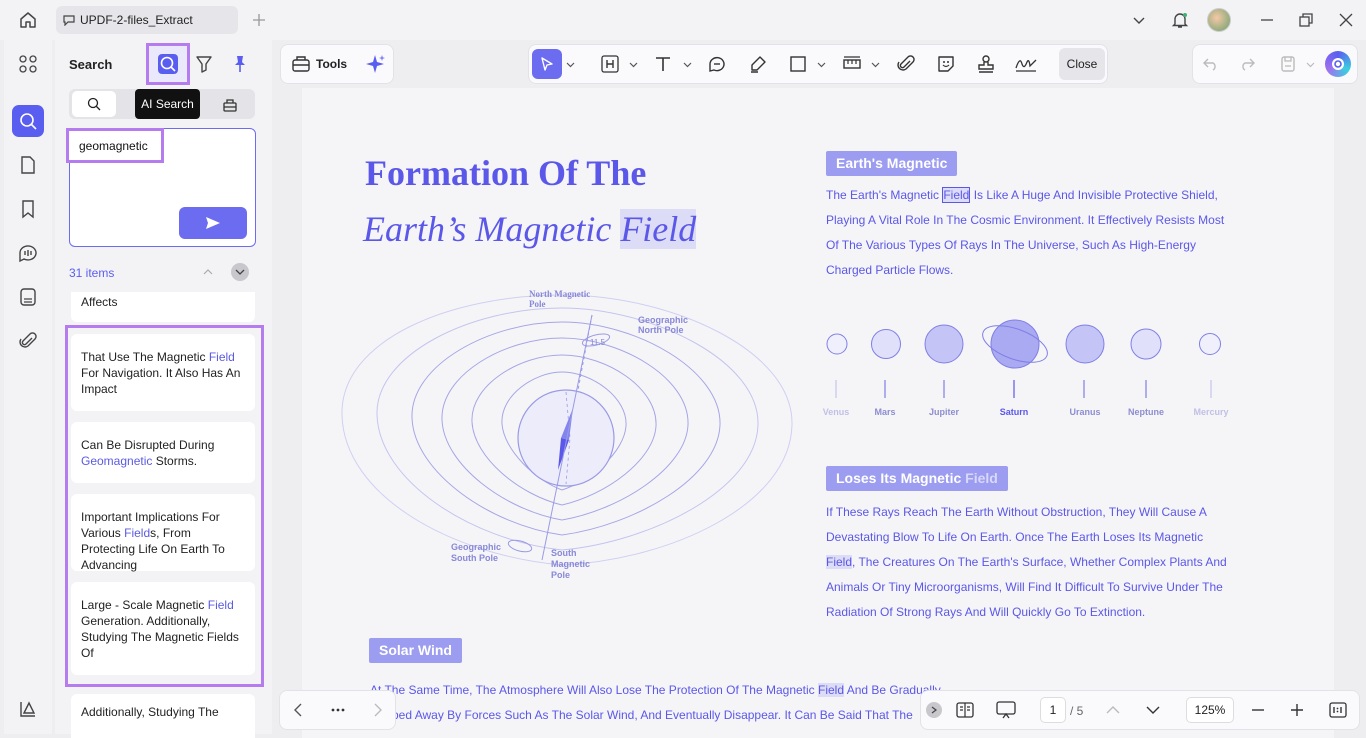 The height and width of the screenshot is (738, 1366). Describe the element at coordinates (208, 272) in the screenshot. I see `chevron-up-icon` at that location.